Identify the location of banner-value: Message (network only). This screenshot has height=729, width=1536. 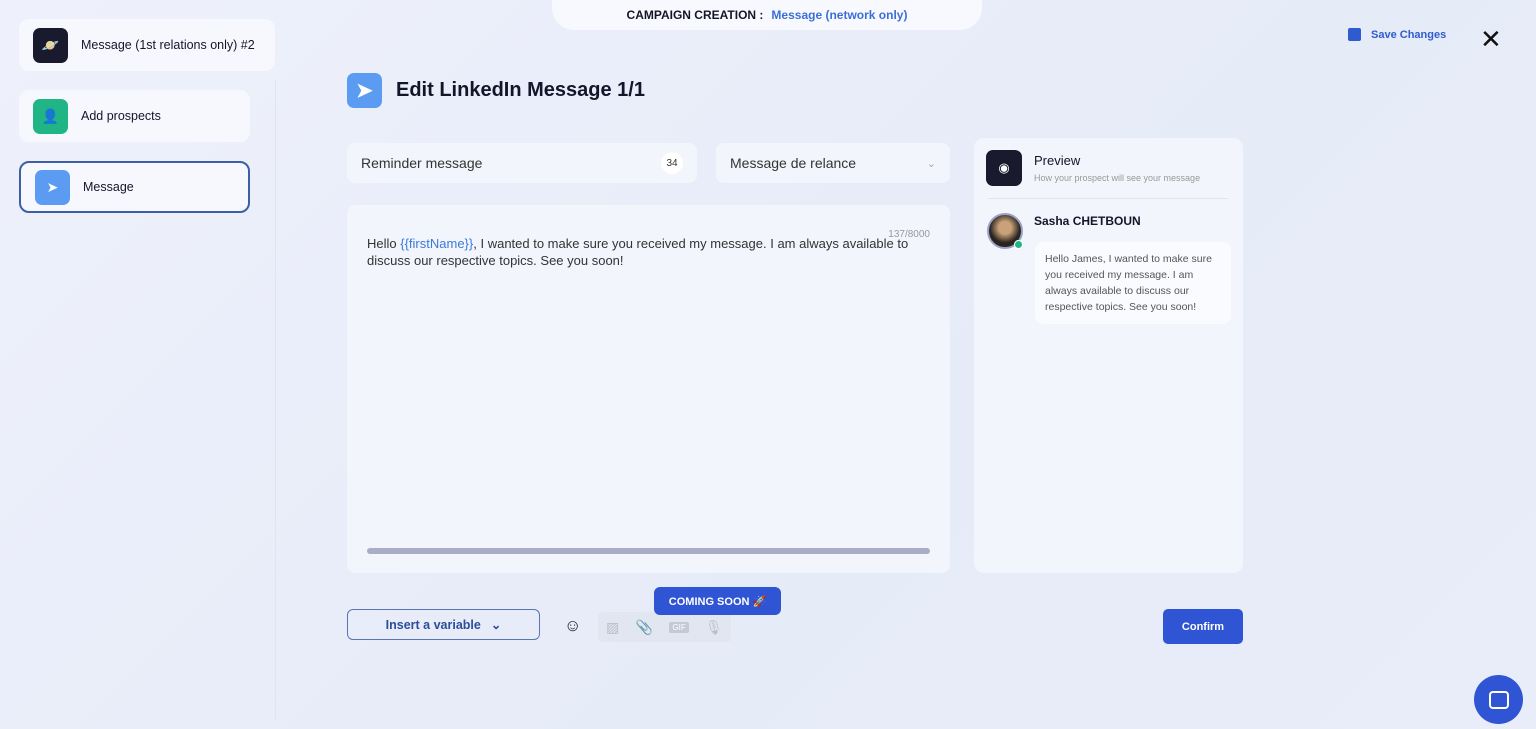
(839, 15).